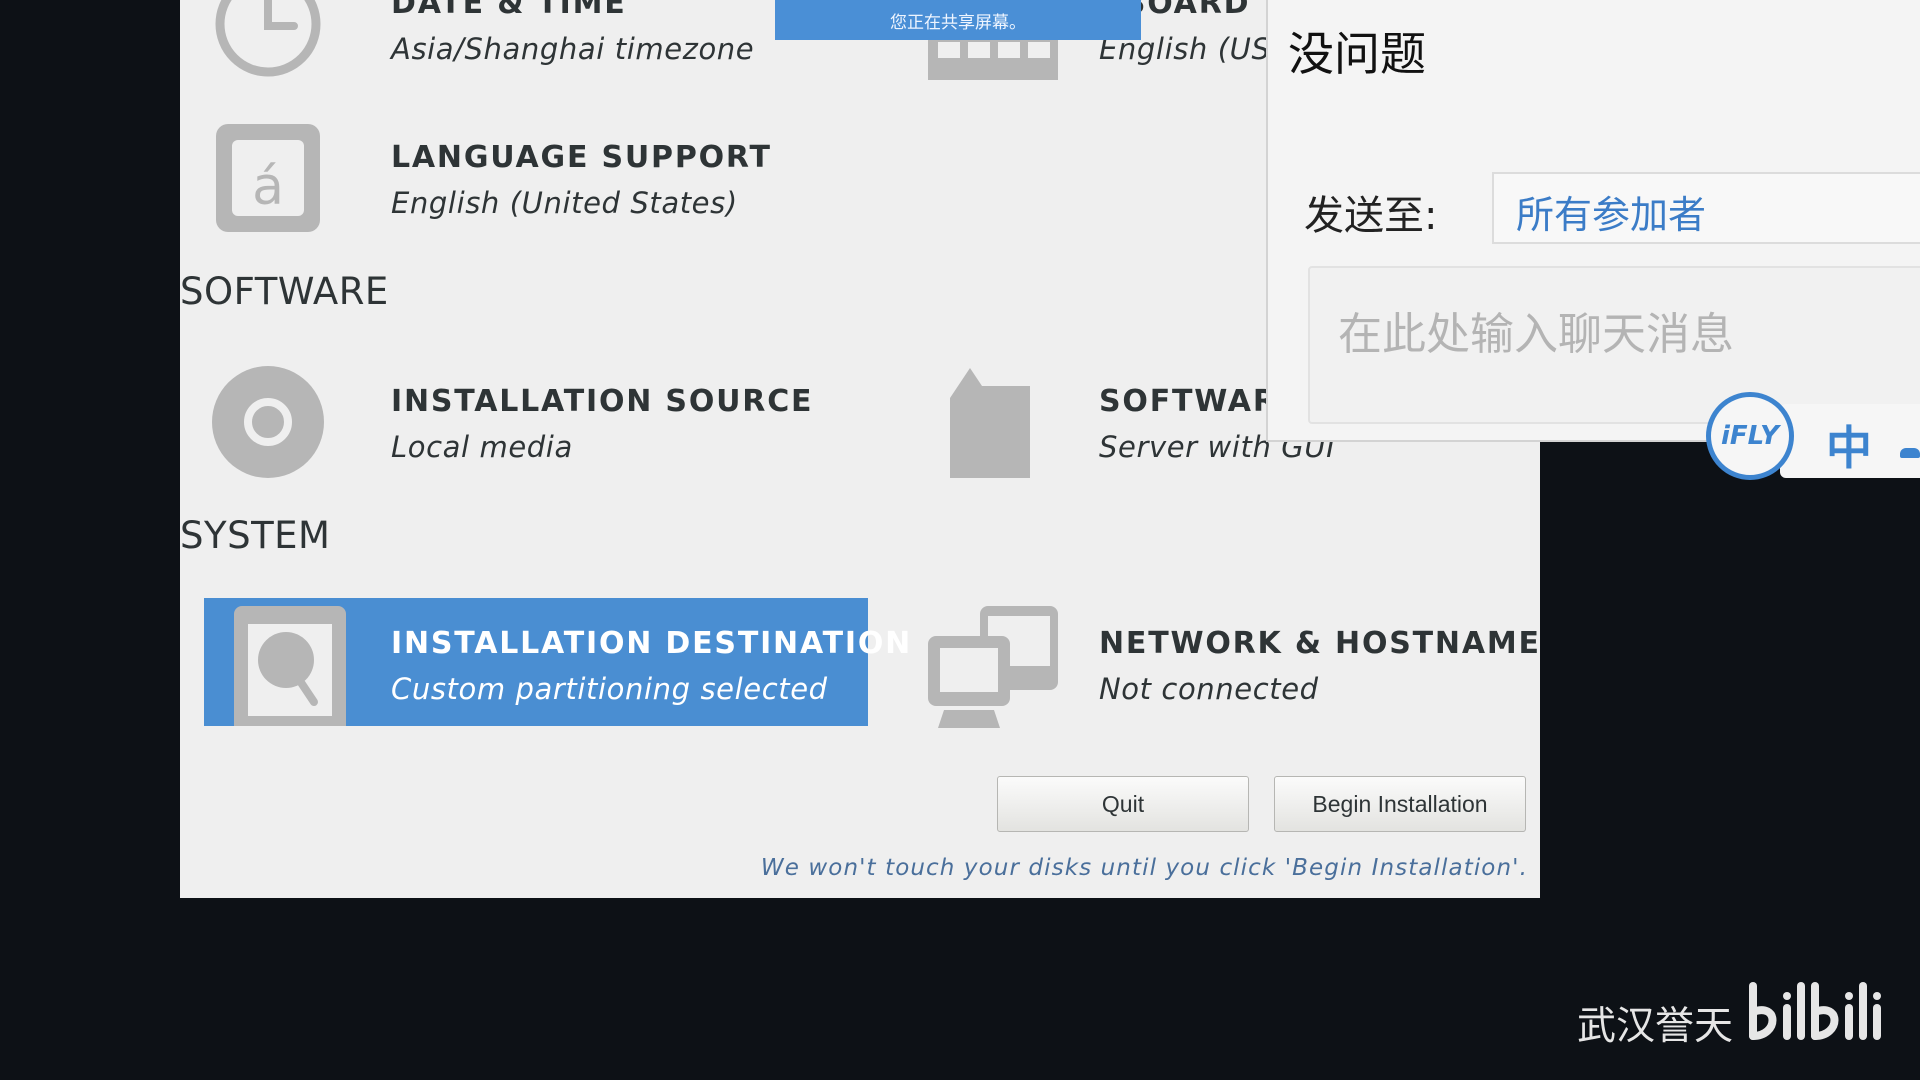 The width and height of the screenshot is (1920, 1080). I want to click on package-icon, so click(990, 423).